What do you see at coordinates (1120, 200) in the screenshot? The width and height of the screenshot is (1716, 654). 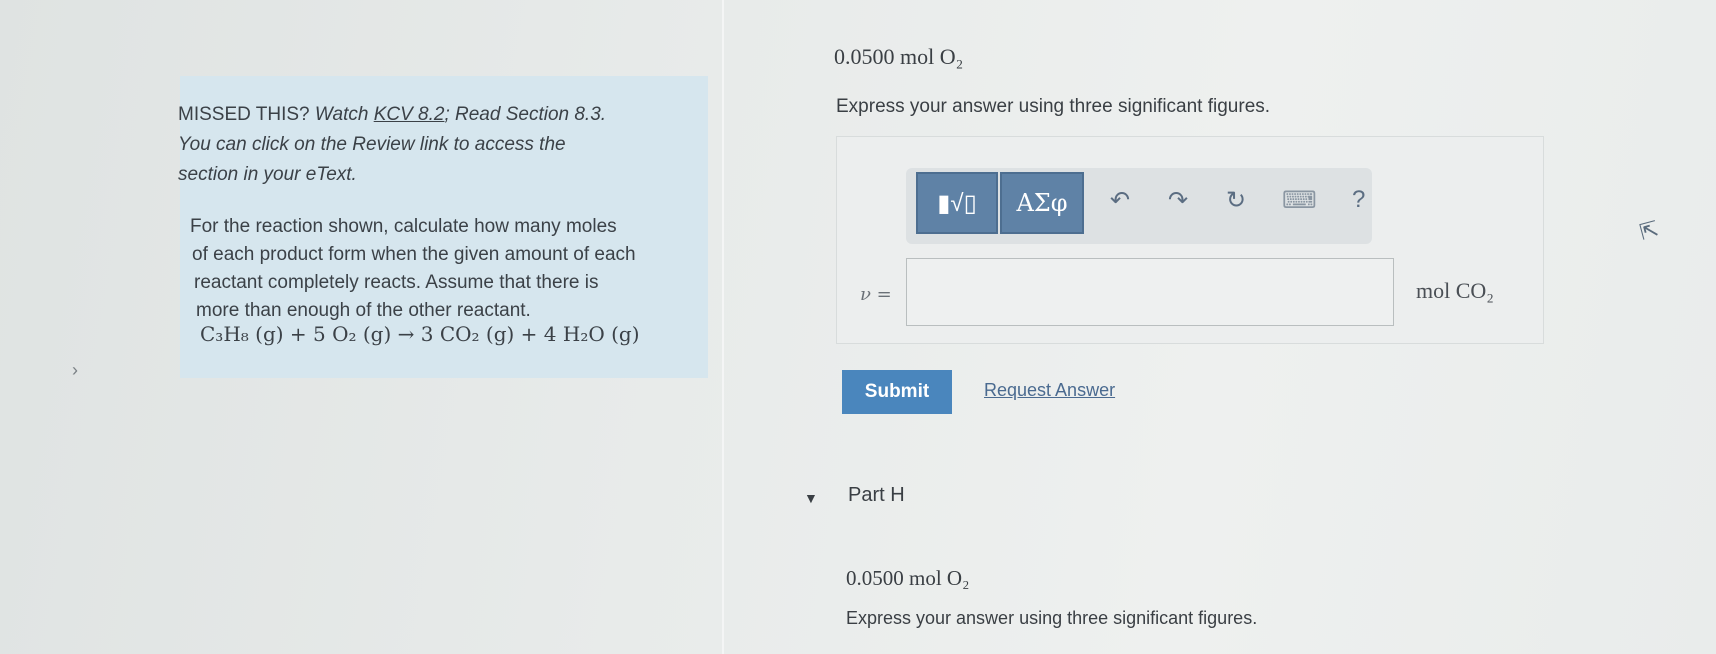 I see `undo-icon: ↶` at bounding box center [1120, 200].